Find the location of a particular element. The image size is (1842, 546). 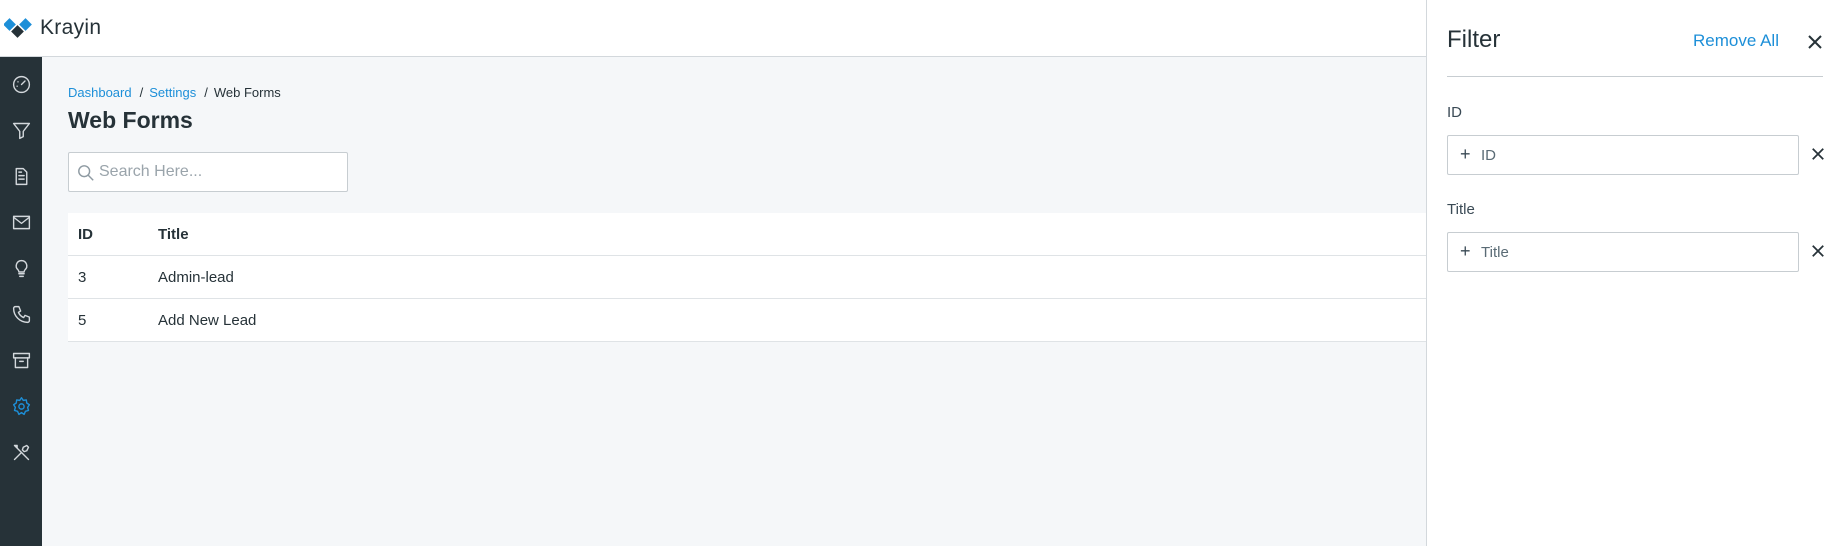

breadcrumb-settings: Settings is located at coordinates (172, 92).